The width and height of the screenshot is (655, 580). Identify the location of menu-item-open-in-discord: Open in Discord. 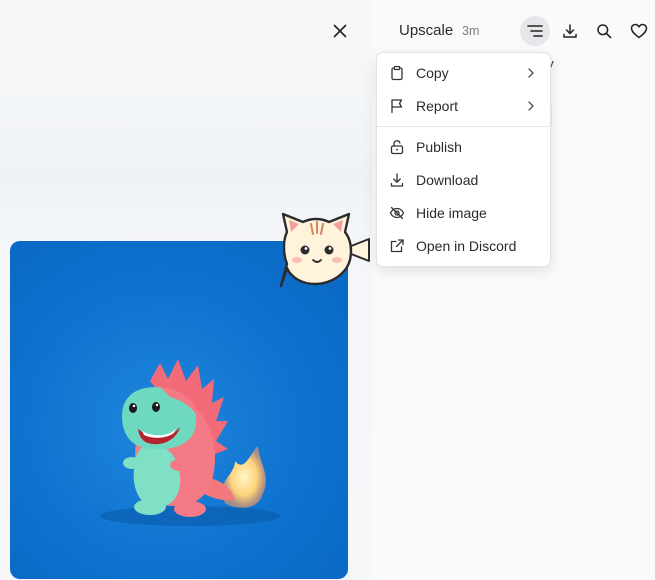
(463, 246).